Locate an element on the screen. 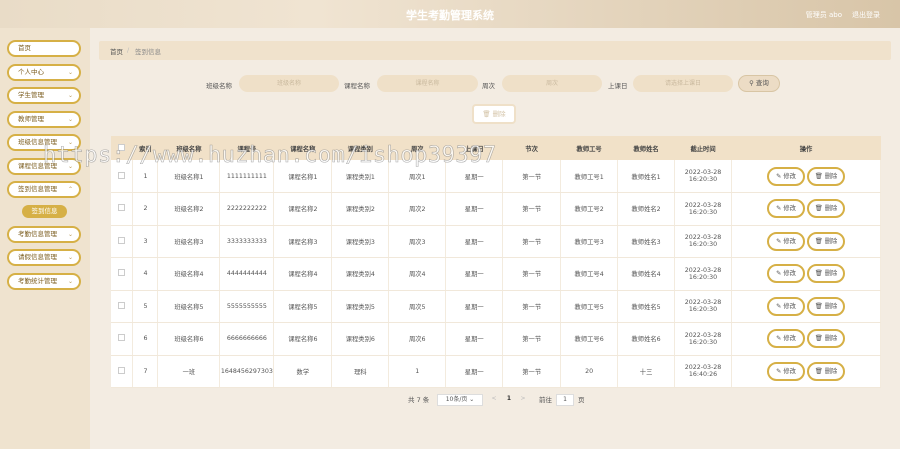 This screenshot has height=449, width=900. search-button: ⚲ 查询 is located at coordinates (759, 83).